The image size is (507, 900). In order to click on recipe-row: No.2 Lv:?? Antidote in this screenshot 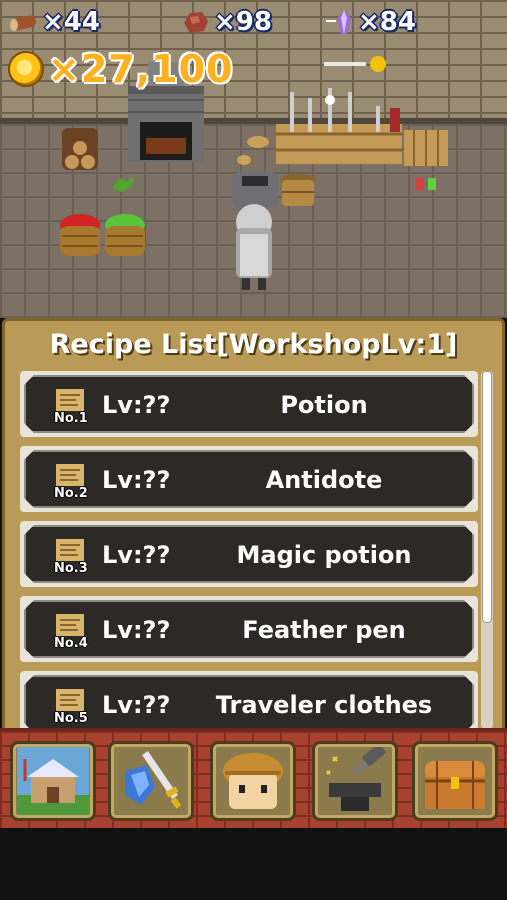, I will do `click(249, 479)`.